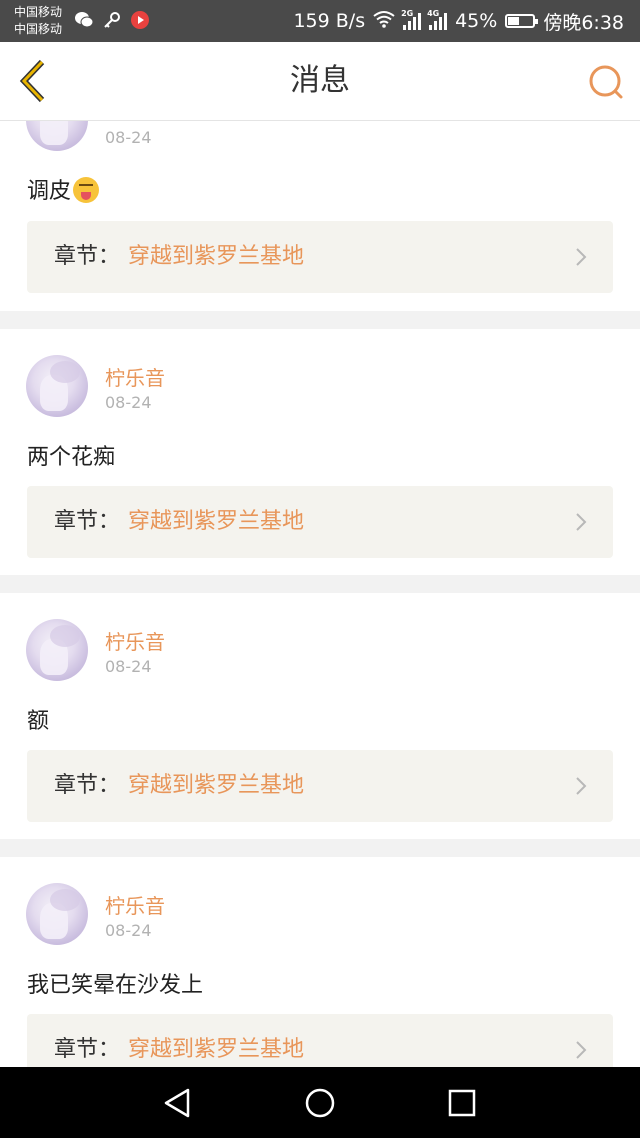 The image size is (640, 1138). I want to click on nav-recents-icon, so click(462, 1103).